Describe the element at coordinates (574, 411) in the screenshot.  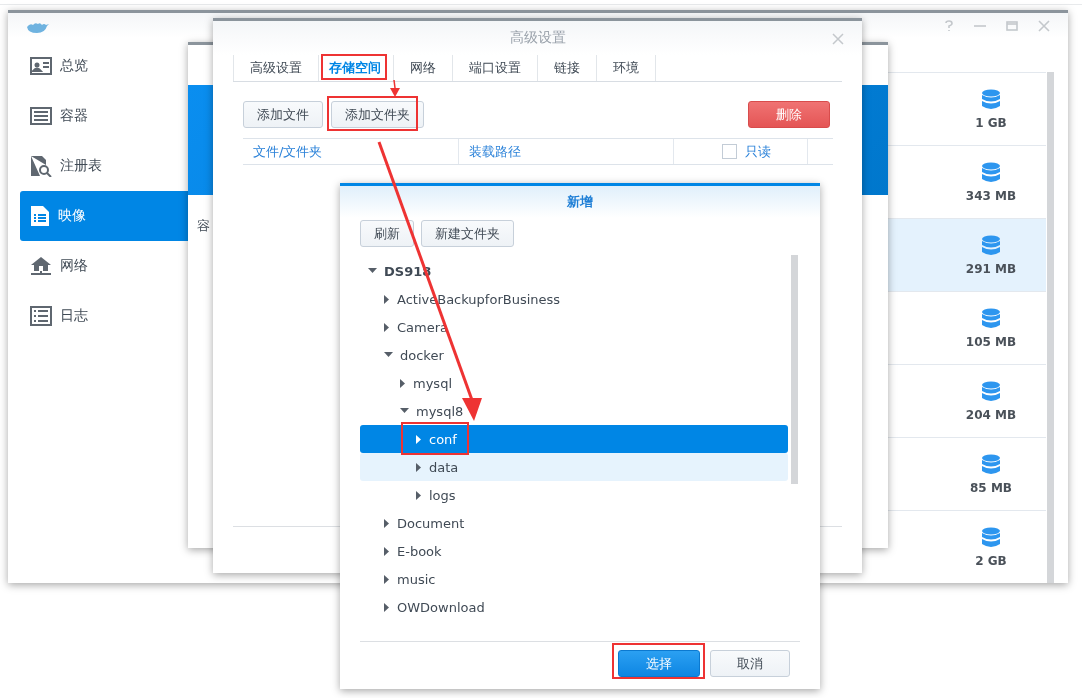
I see `tree-item: mysql8` at that location.